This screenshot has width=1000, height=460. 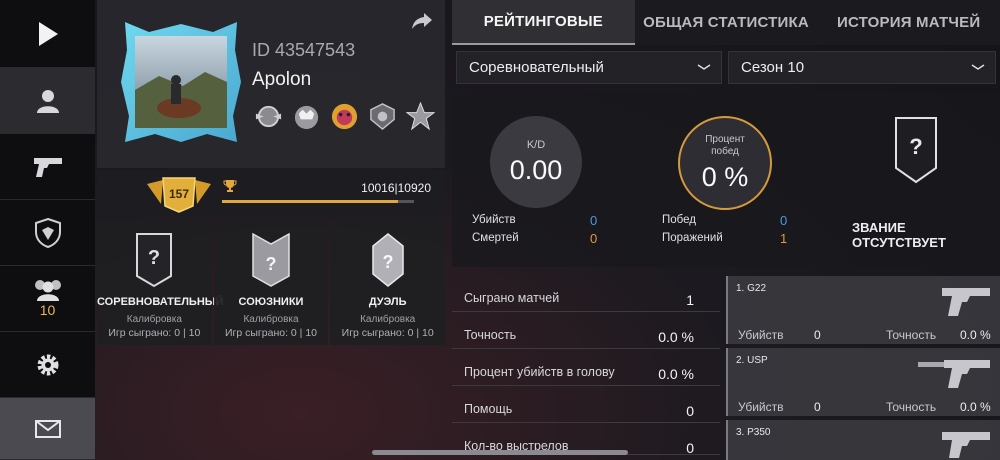 I want to click on weapon-card: 2. USP Убийств 0 Точность 0.0 %, so click(x=863, y=382).